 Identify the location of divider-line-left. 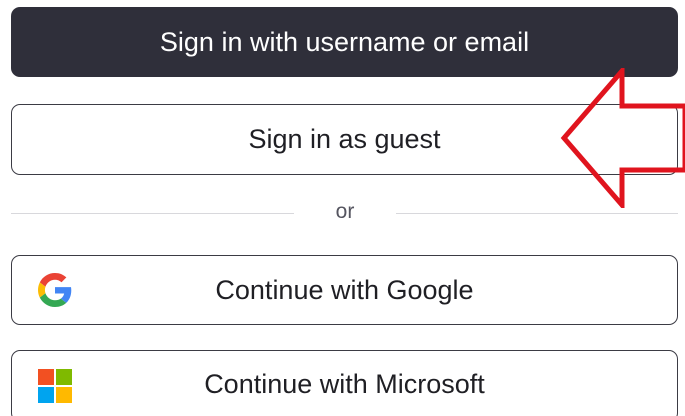
(152, 213).